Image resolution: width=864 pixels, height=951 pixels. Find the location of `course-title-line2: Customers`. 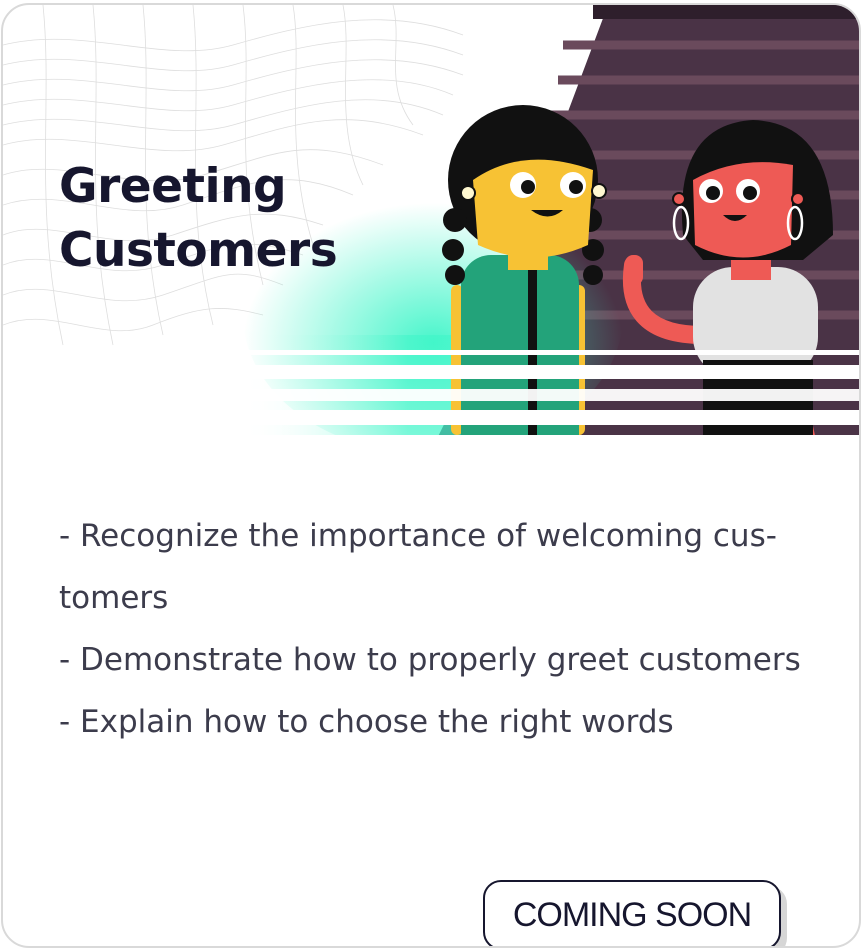

course-title-line2: Customers is located at coordinates (198, 250).